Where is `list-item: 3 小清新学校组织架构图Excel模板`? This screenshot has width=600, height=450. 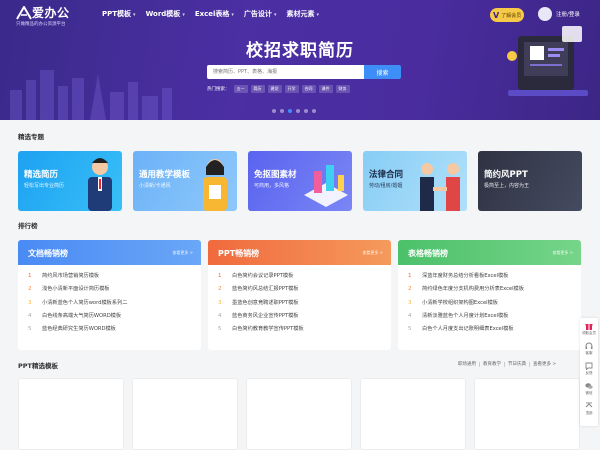 list-item: 3 小清新学校组织架构图Excel模板 is located at coordinates (494, 303).